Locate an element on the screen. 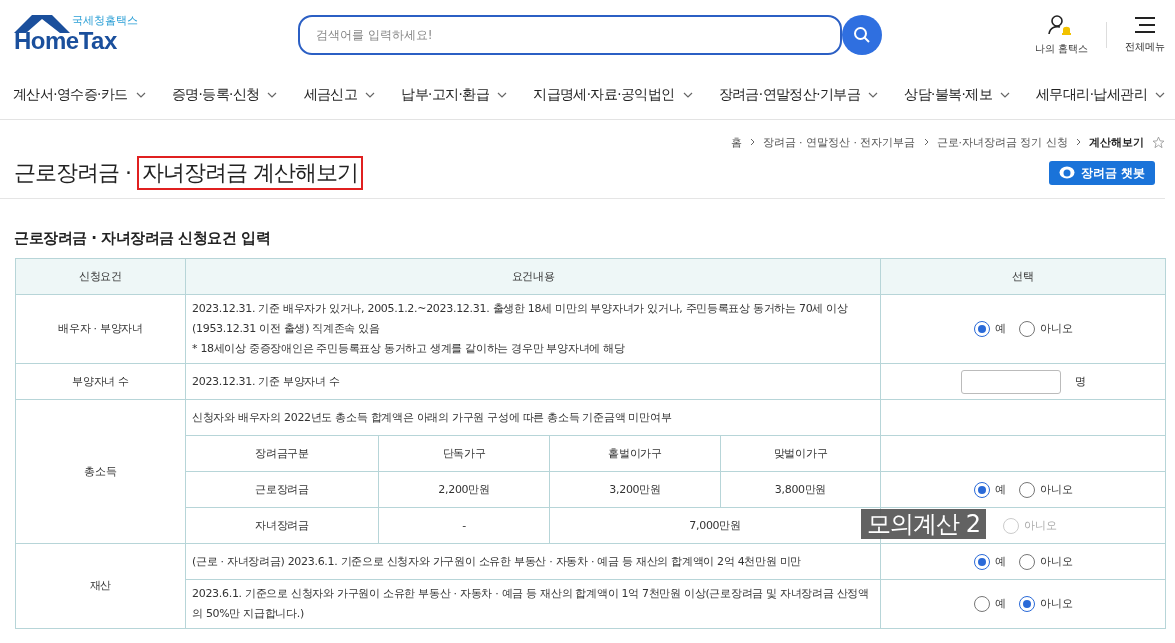  table-cell: 2023.6.1. 기준으로 신청자와 가구원이 소유한 부동산 · 자동차 · 예금 등 재산의 합계액이 1억 7천만원 이상(근로장려금 및 자녀장려금 산정액의 50%만 지급합니다.) is located at coordinates (533, 604).